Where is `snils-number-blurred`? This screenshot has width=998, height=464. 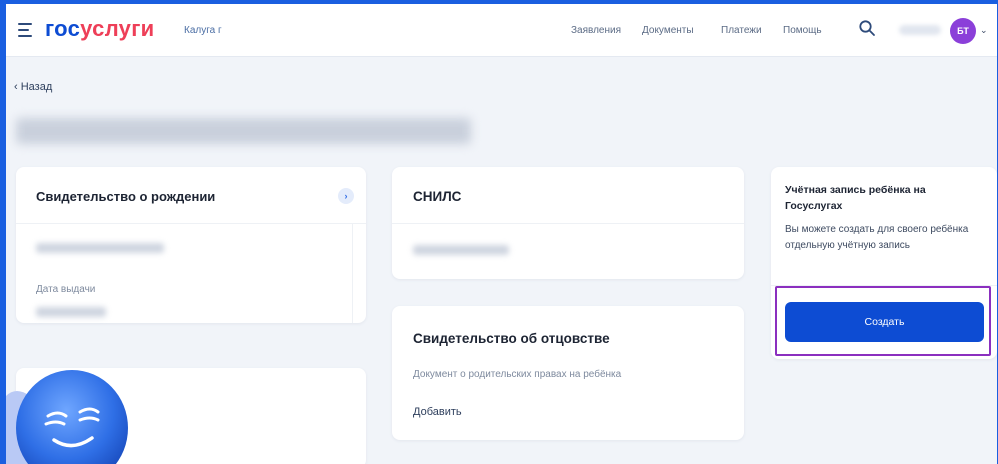
snils-number-blurred is located at coordinates (461, 250).